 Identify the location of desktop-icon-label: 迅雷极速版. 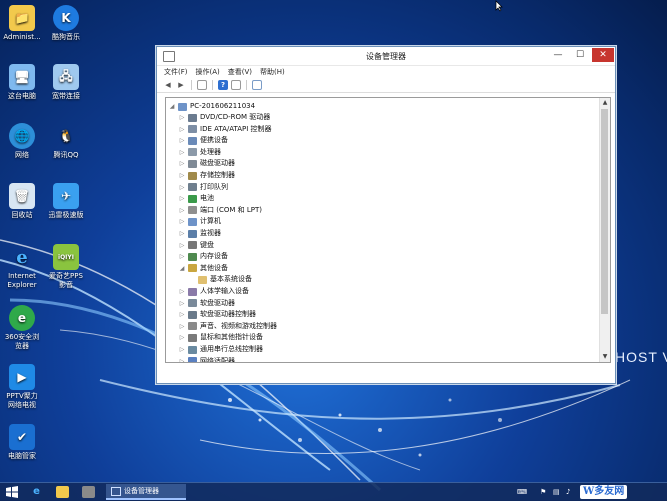
(66, 215).